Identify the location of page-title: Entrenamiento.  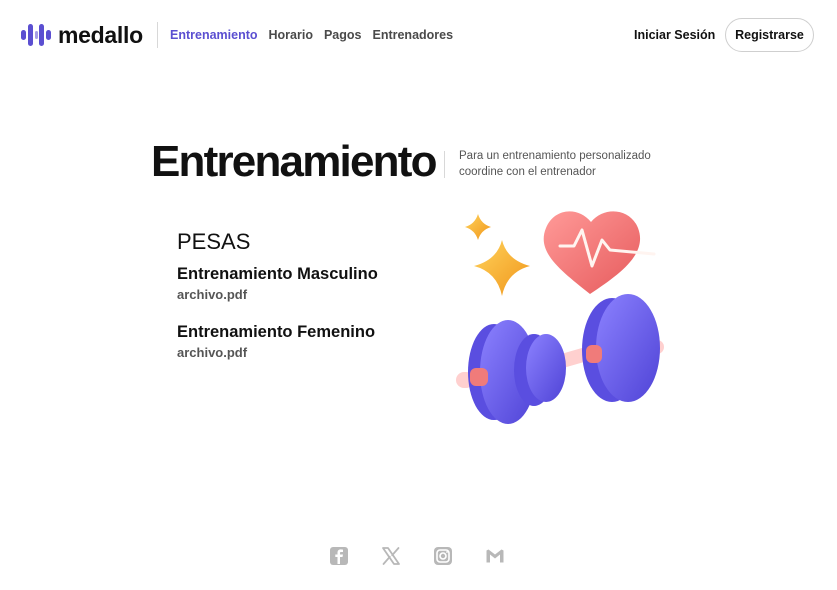
(294, 161).